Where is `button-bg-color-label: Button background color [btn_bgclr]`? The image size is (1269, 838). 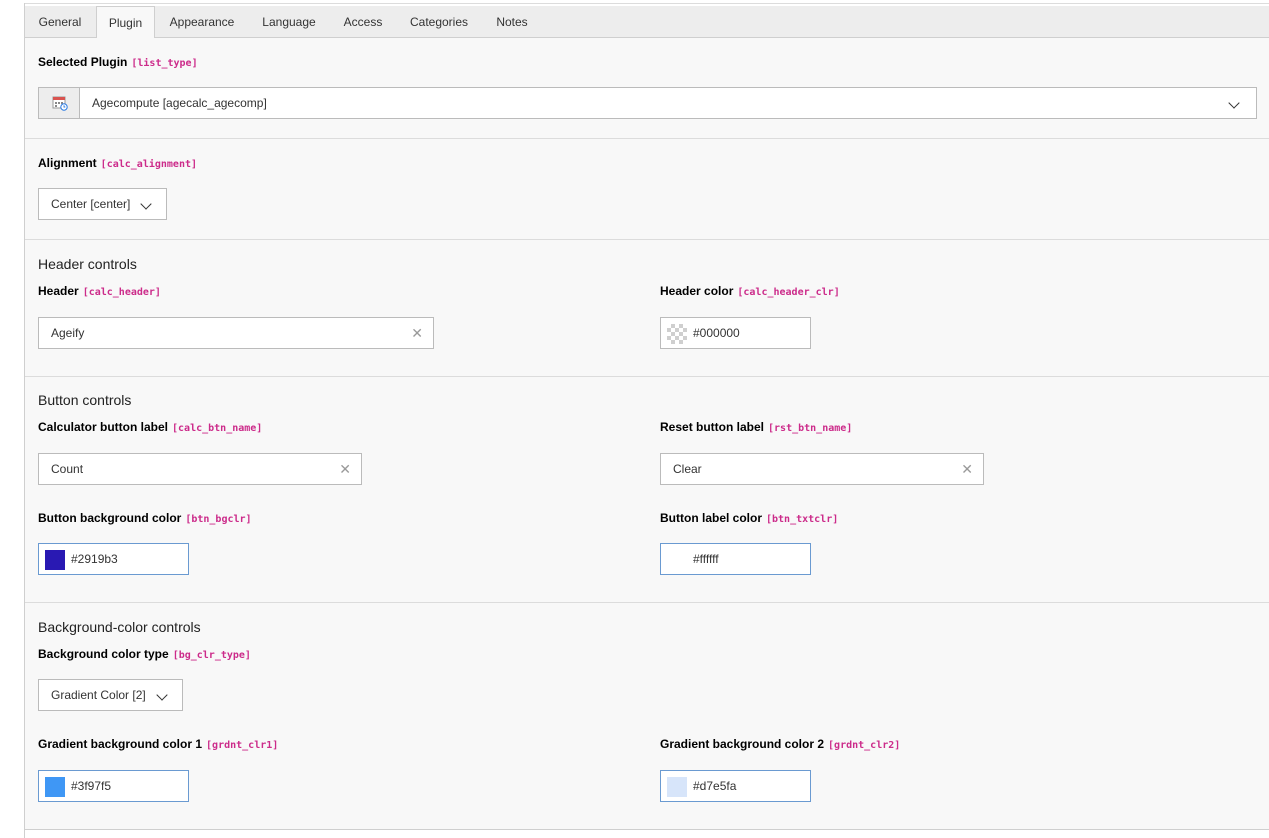 button-bg-color-label: Button background color [btn_bgclr] is located at coordinates (145, 518).